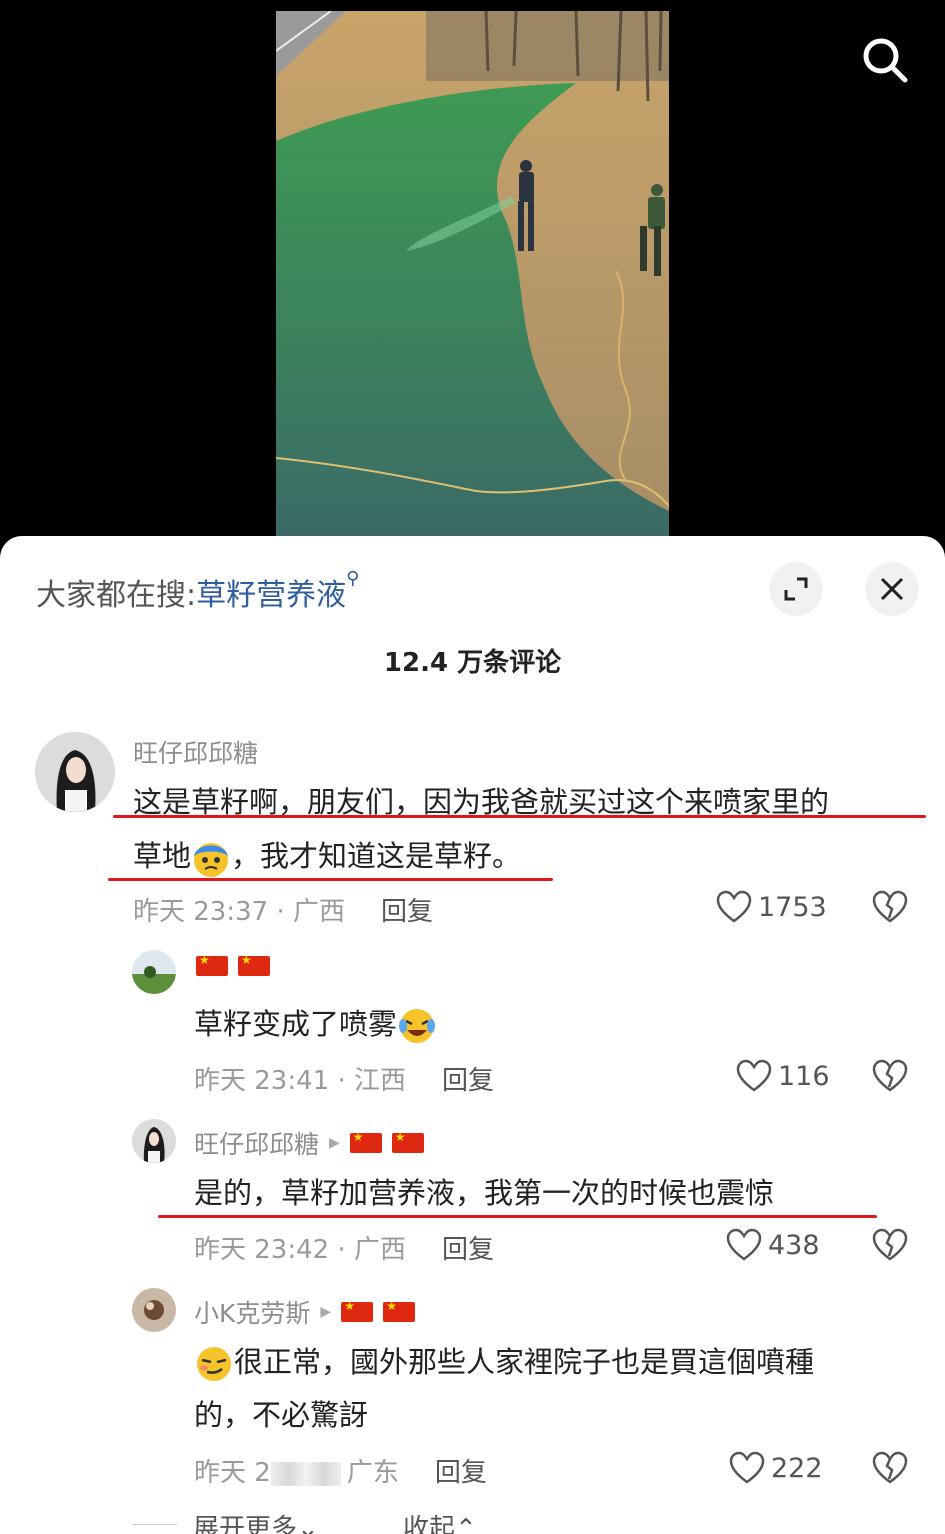 The height and width of the screenshot is (1534, 945). What do you see at coordinates (524, 1362) in the screenshot?
I see `comment-text-part: 很正常，國外那些人家裡院子也是買這個噴種` at bounding box center [524, 1362].